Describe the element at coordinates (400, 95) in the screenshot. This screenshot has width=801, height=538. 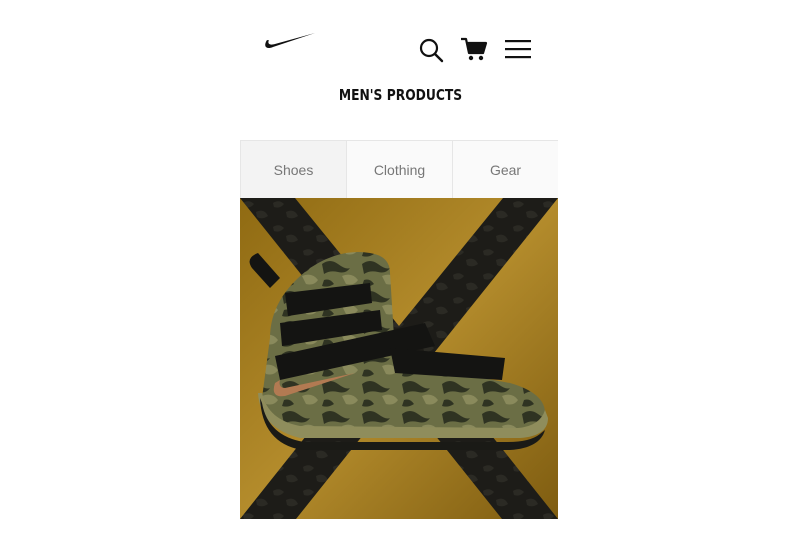
I see `page-title: MEN'S PRODUCTS` at that location.